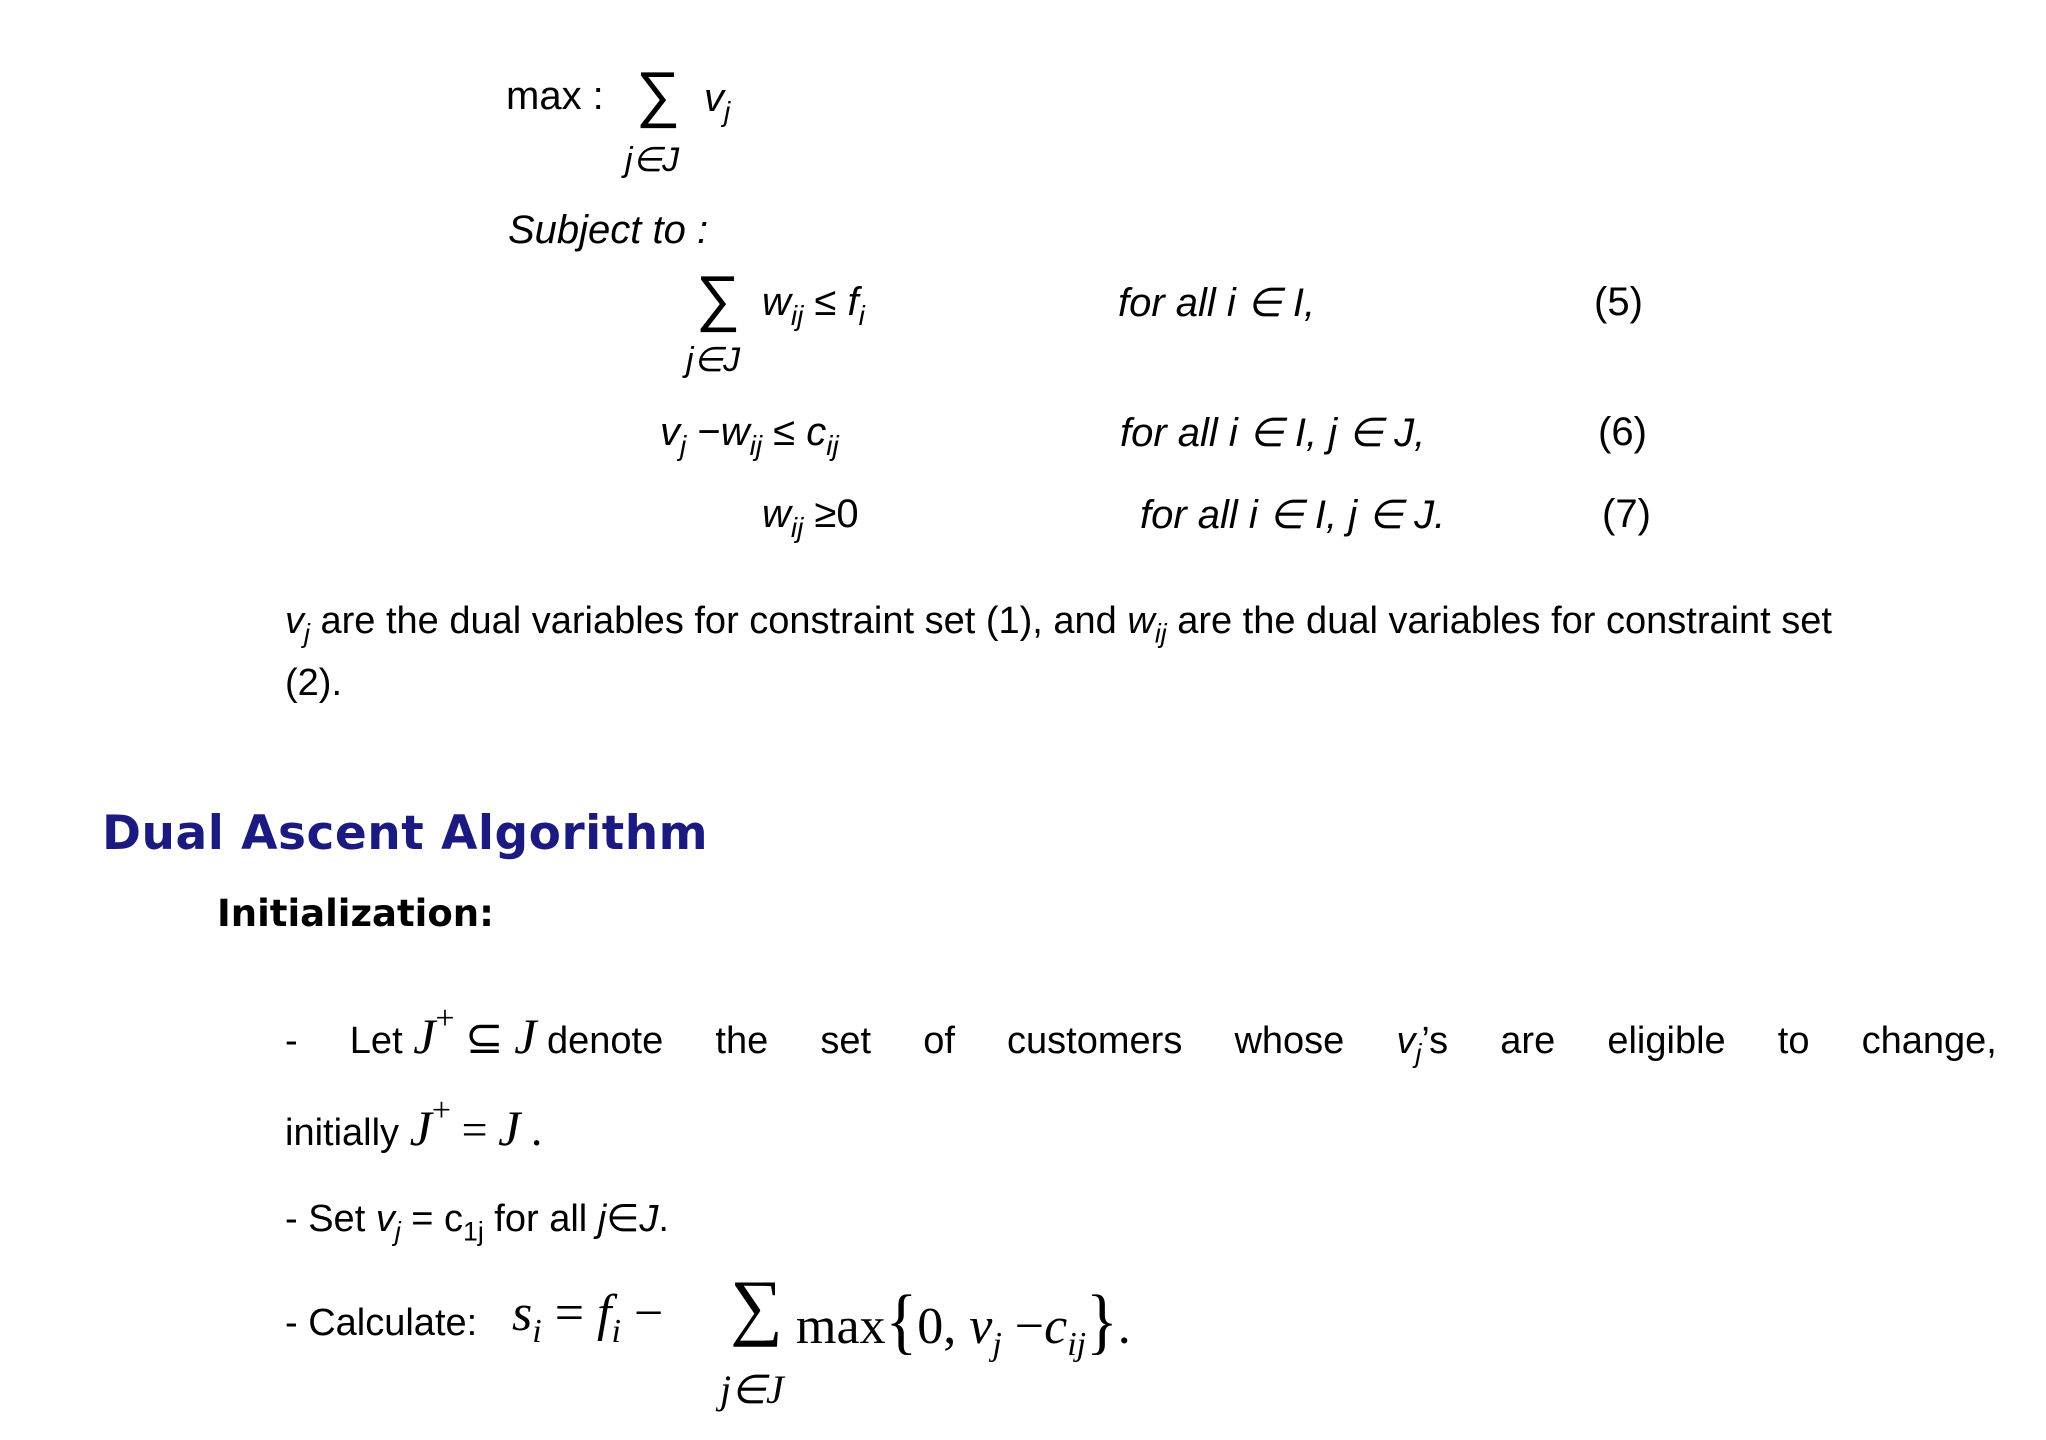  Describe the element at coordinates (555, 96) in the screenshot. I see `objective-label: max :` at that location.